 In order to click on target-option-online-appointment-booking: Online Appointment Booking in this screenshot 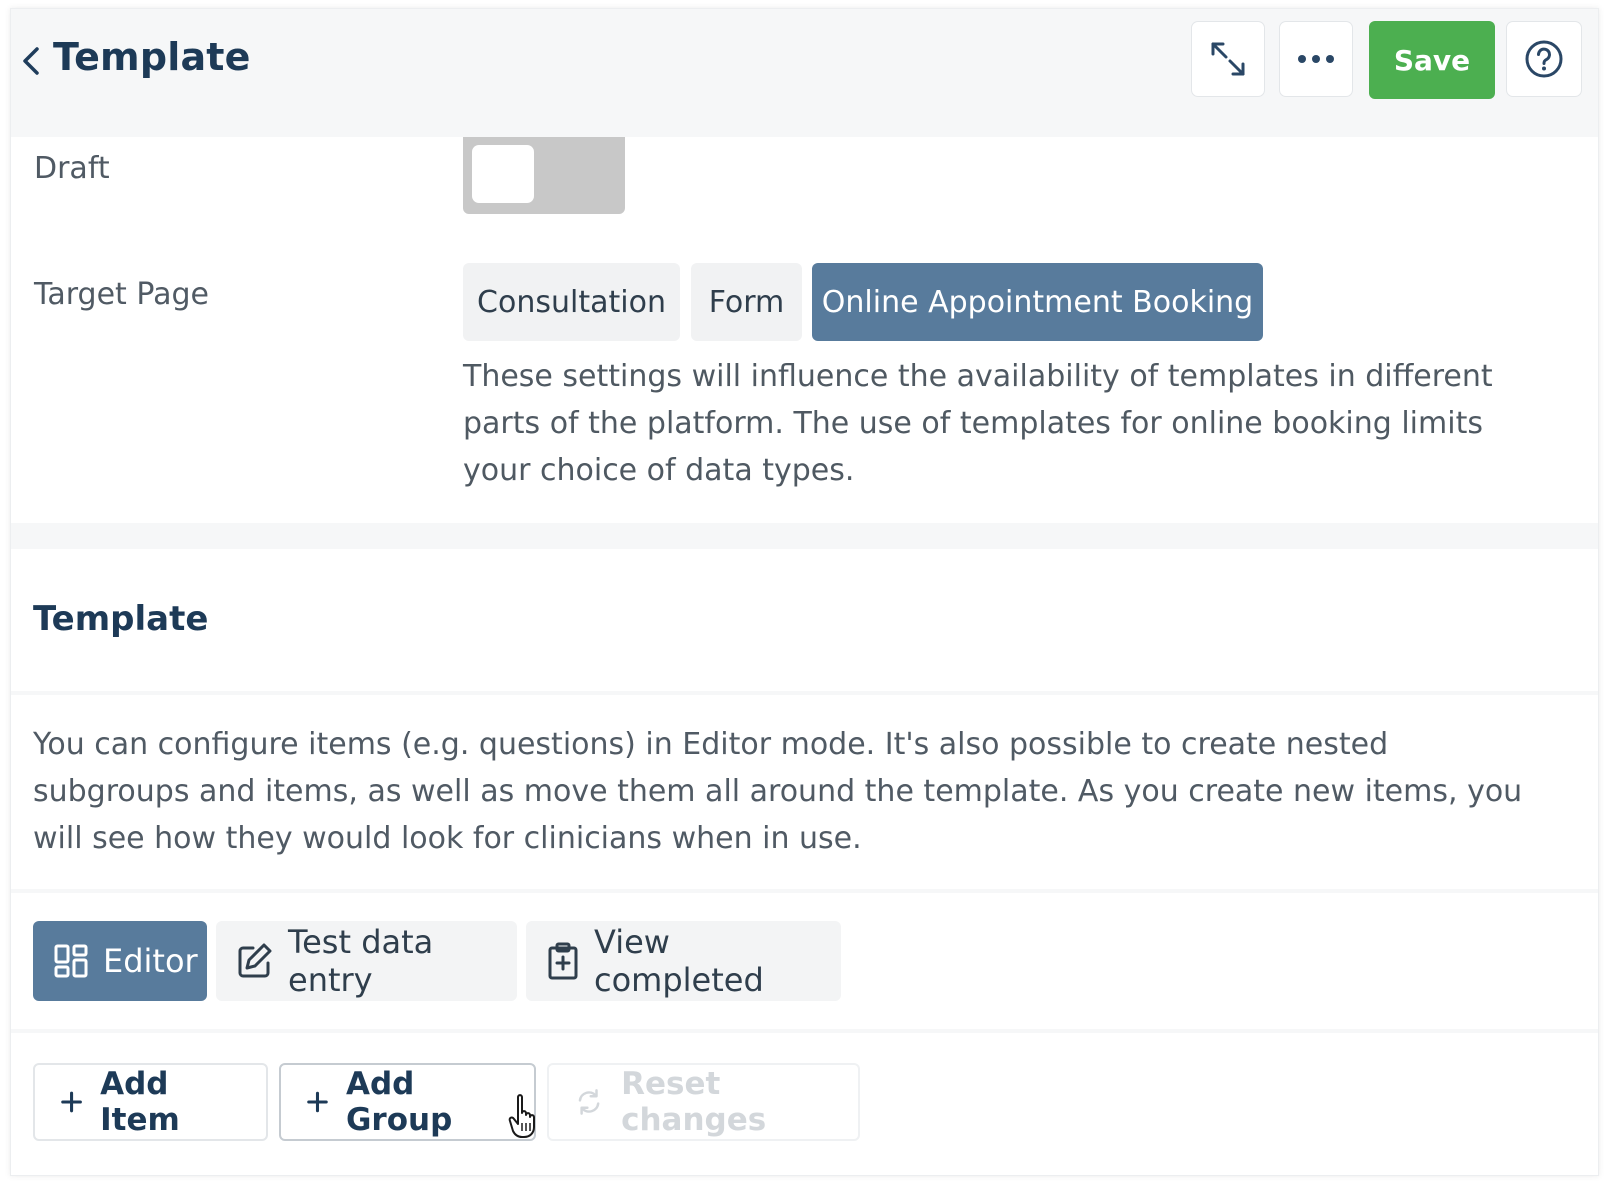, I will do `click(1037, 302)`.